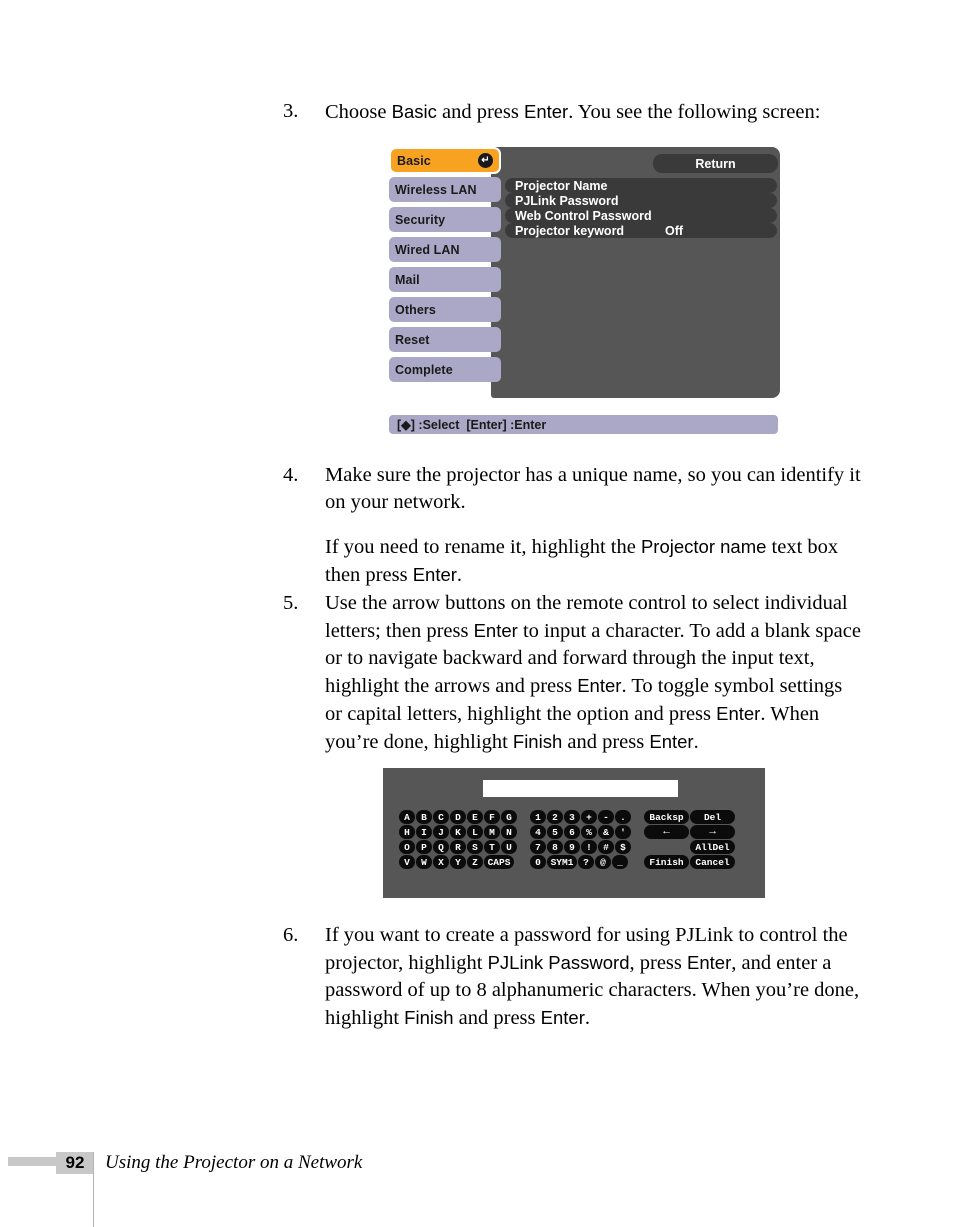 The height and width of the screenshot is (1227, 954). What do you see at coordinates (562, 862) in the screenshot?
I see `key-sym1: SYM1` at bounding box center [562, 862].